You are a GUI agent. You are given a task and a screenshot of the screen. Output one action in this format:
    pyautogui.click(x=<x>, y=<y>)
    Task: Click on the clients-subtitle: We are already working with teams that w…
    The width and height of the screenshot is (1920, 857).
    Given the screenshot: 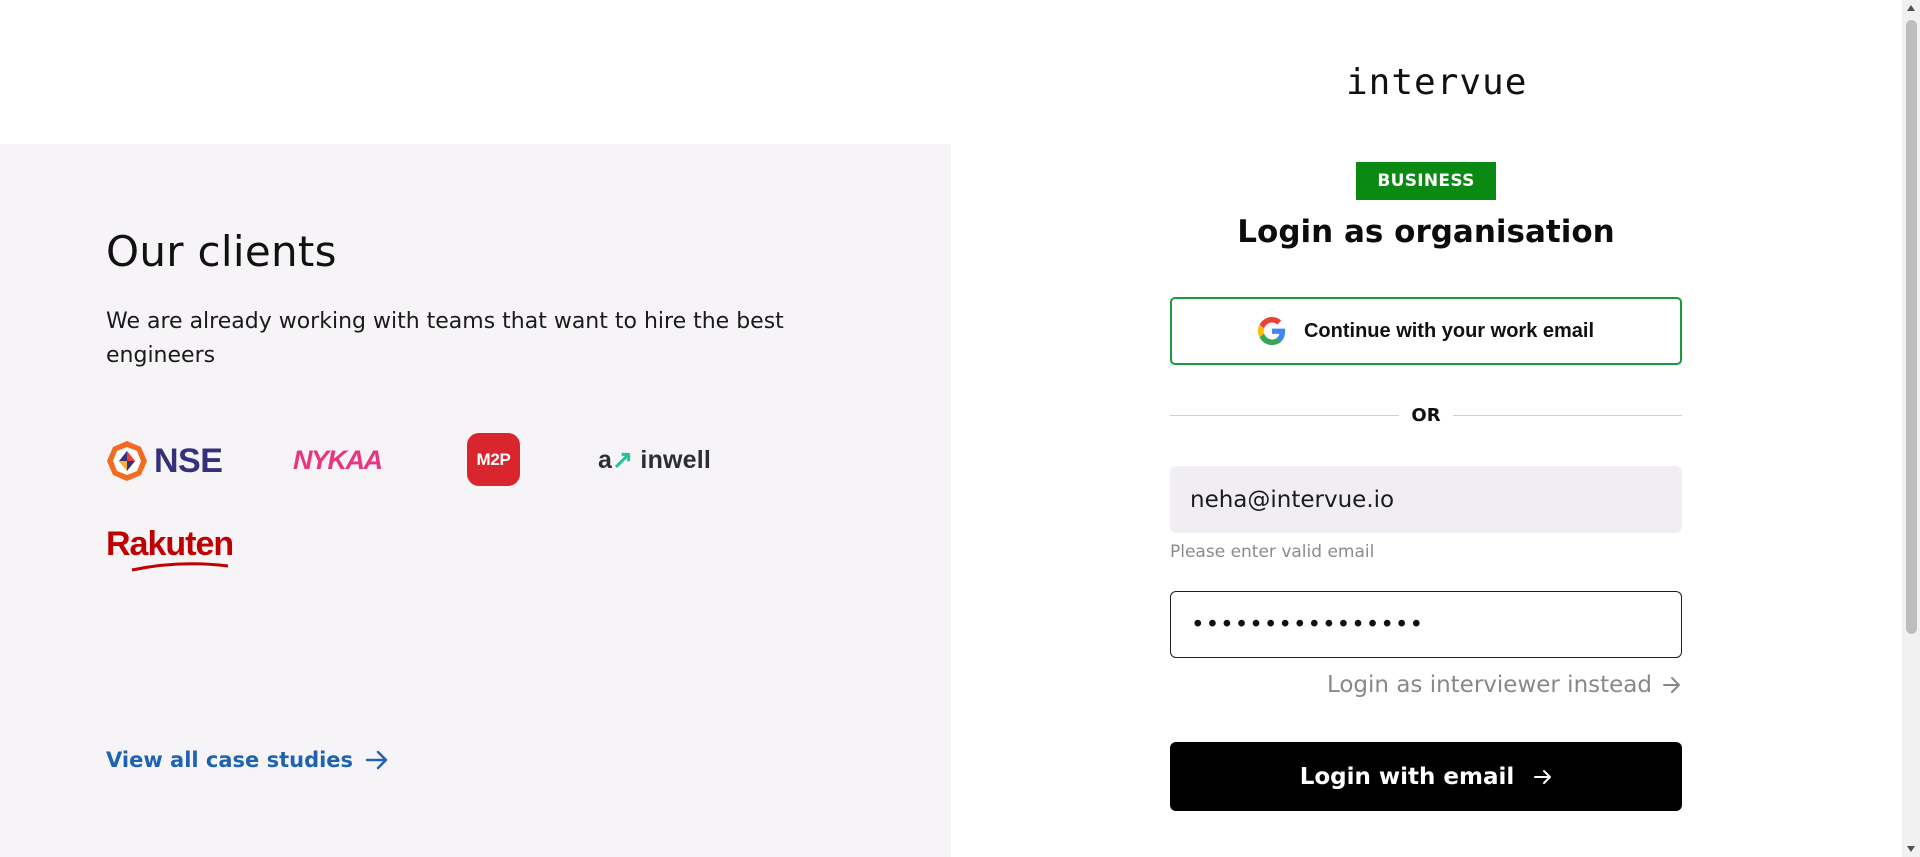 What is the action you would take?
    pyautogui.click(x=445, y=338)
    